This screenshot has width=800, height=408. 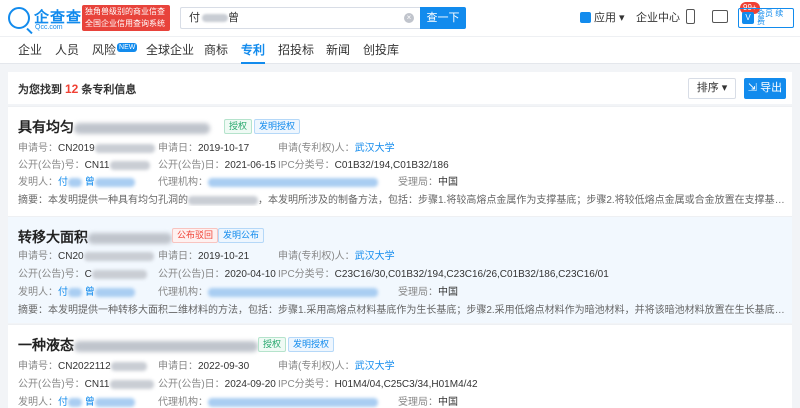 What do you see at coordinates (97, 384) in the screenshot?
I see `pub-no: CN11` at bounding box center [97, 384].